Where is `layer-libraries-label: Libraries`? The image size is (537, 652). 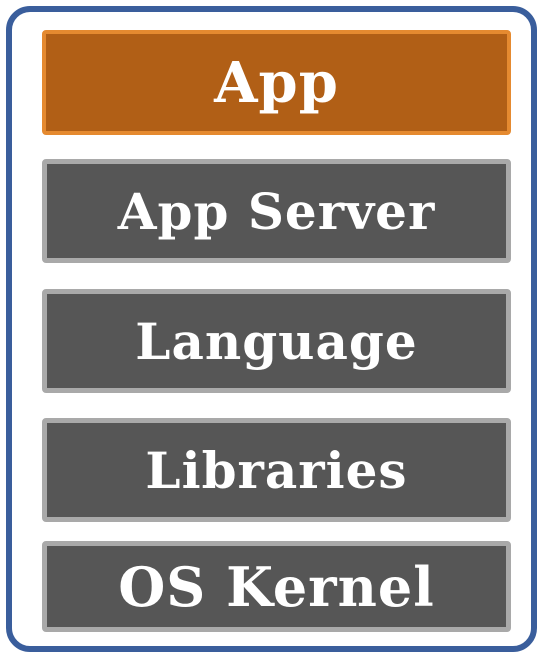 layer-libraries-label: Libraries is located at coordinates (276, 470).